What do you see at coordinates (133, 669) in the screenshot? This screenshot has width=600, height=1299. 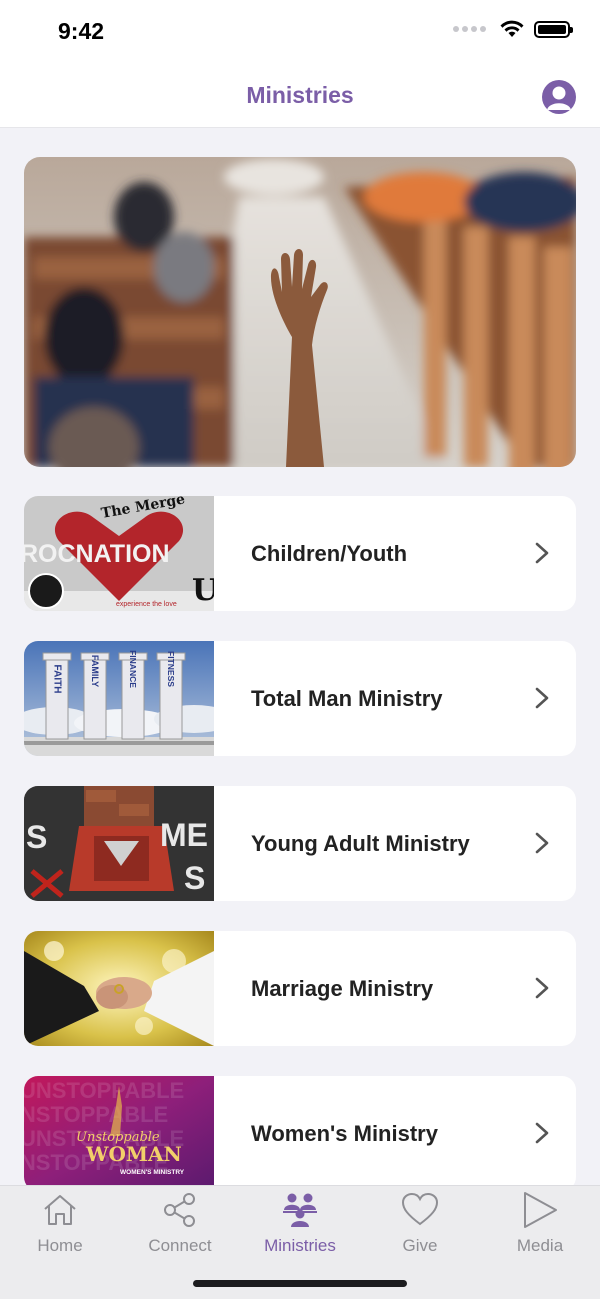 I see `pillar-text-finance: FINANCE` at bounding box center [133, 669].